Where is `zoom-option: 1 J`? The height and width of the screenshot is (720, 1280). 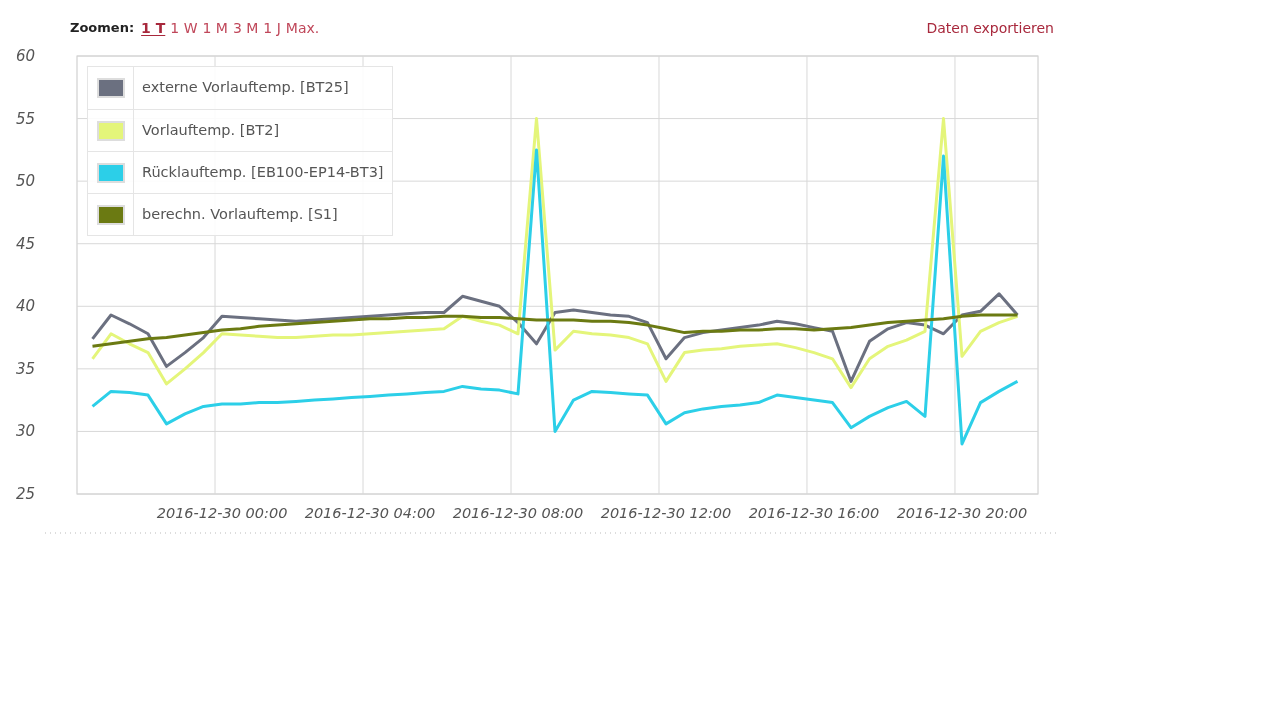
zoom-option: 1 J is located at coordinates (272, 28).